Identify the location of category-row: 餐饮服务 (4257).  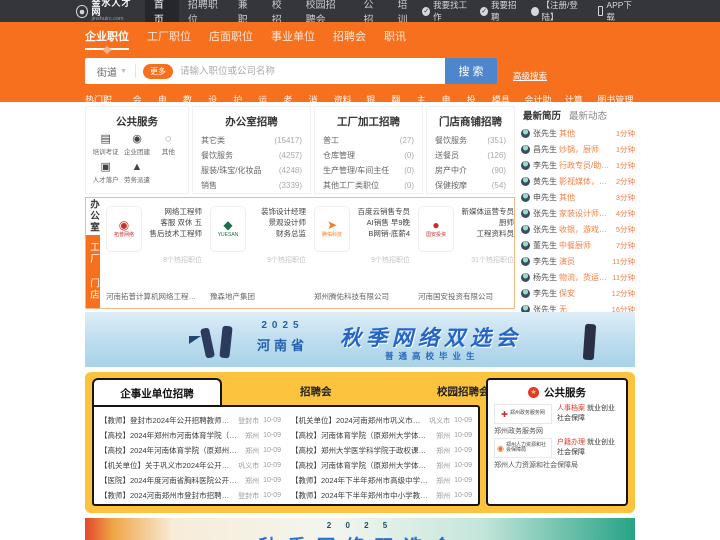
(251, 155).